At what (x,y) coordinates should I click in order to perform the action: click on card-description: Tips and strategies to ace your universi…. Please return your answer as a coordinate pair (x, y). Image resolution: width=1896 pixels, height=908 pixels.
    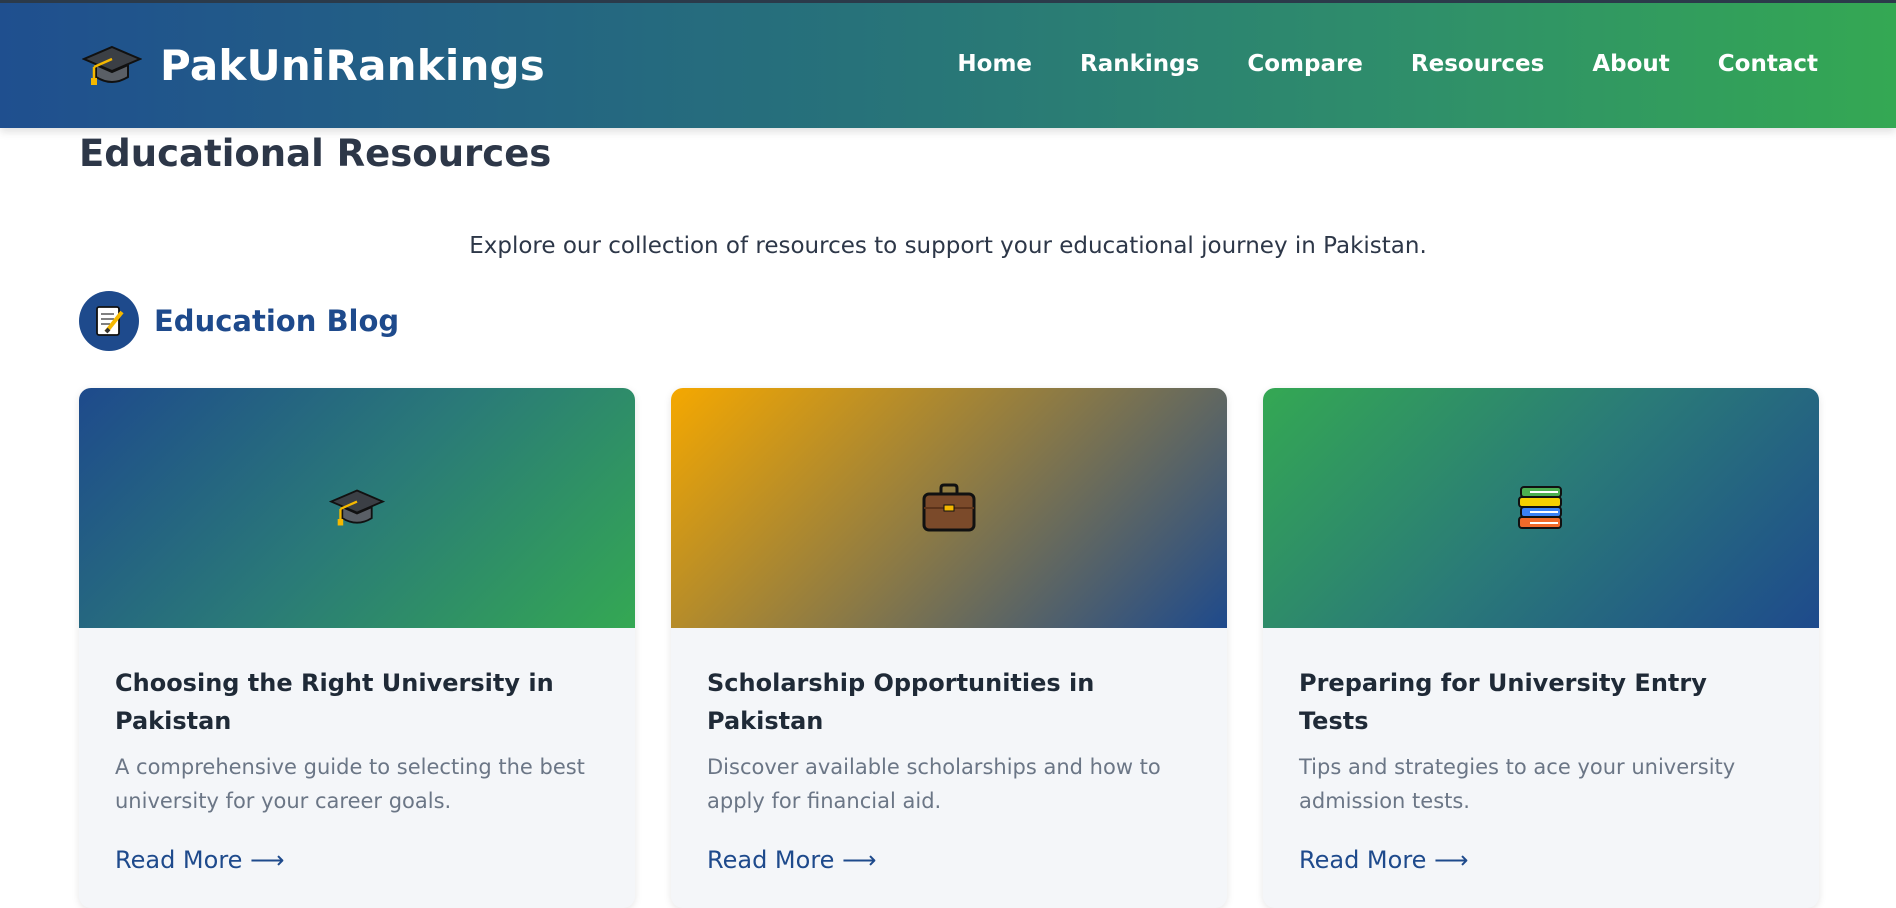
    Looking at the image, I should click on (1517, 784).